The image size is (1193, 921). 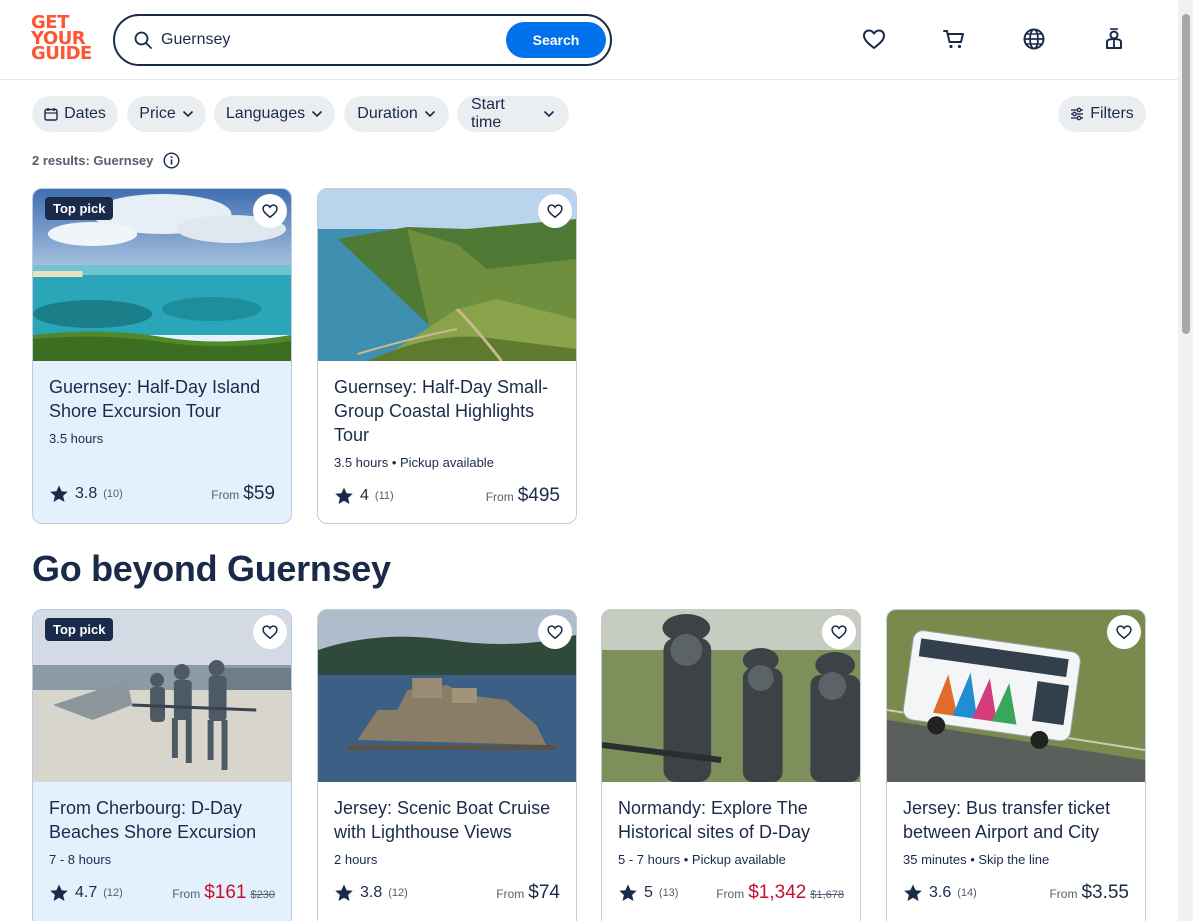 What do you see at coordinates (668, 893) in the screenshot?
I see `review-count: (13)` at bounding box center [668, 893].